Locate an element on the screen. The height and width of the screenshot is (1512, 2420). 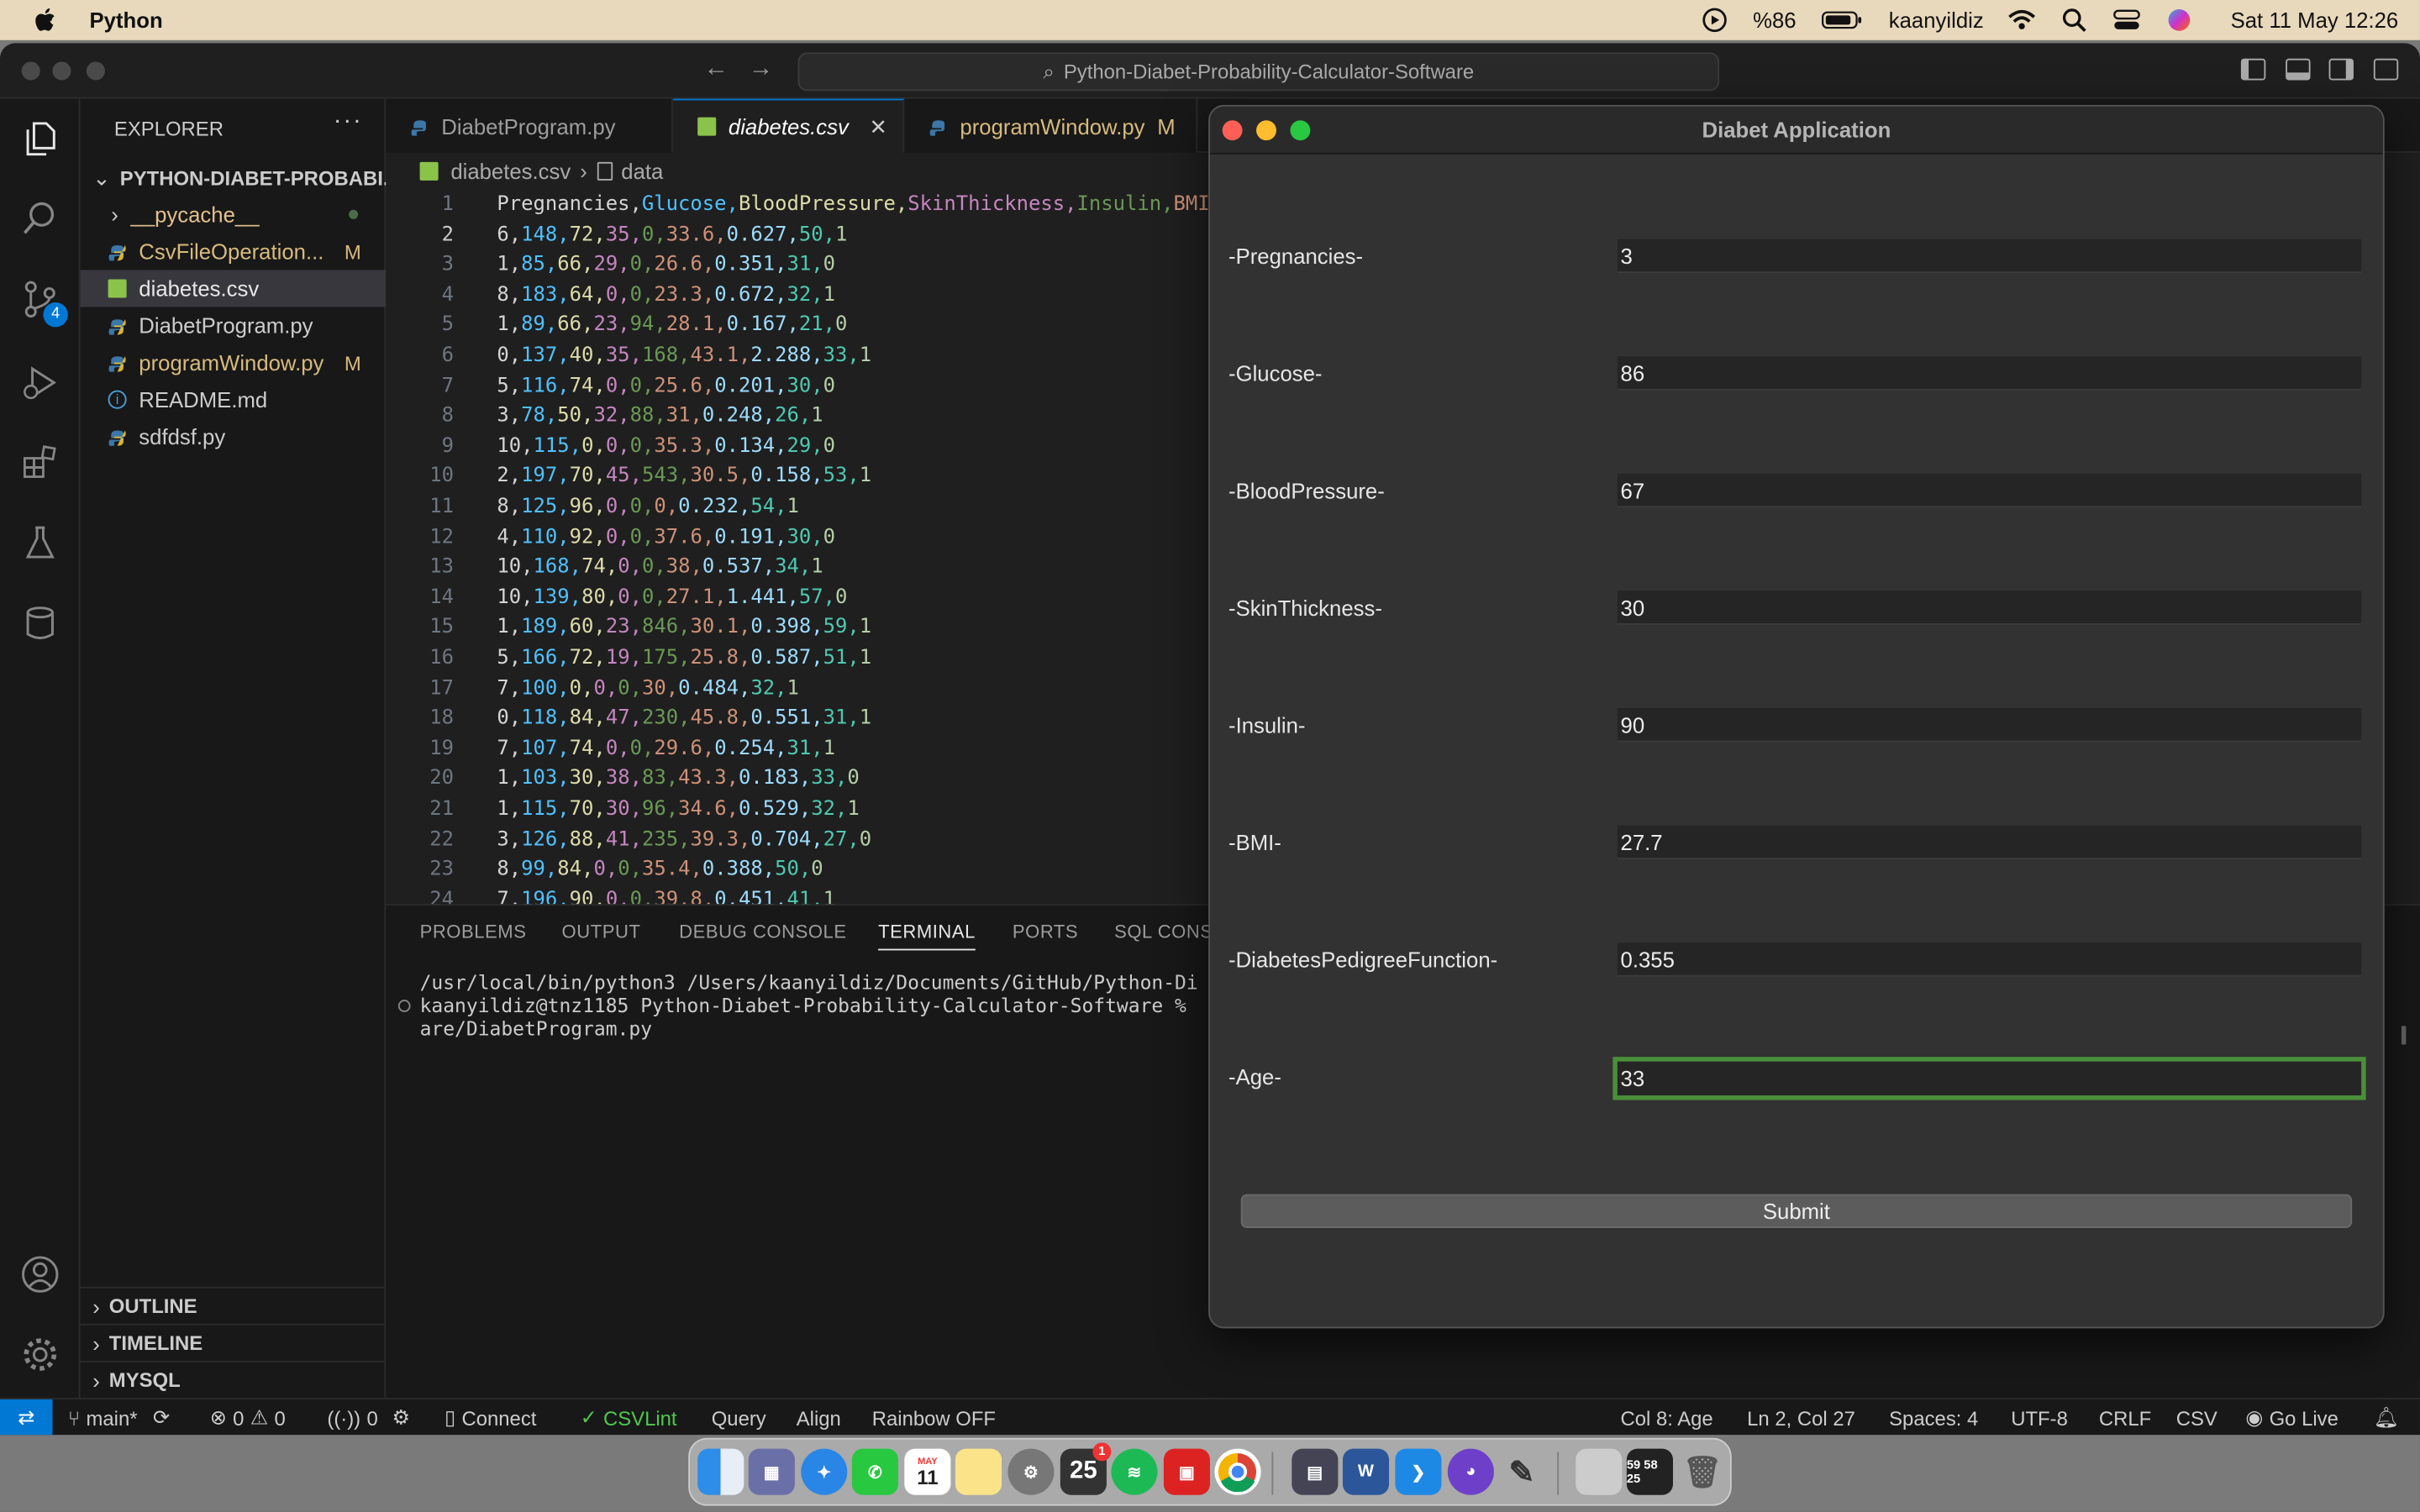
panel-tab-ports: PORTS is located at coordinates (1045, 932).